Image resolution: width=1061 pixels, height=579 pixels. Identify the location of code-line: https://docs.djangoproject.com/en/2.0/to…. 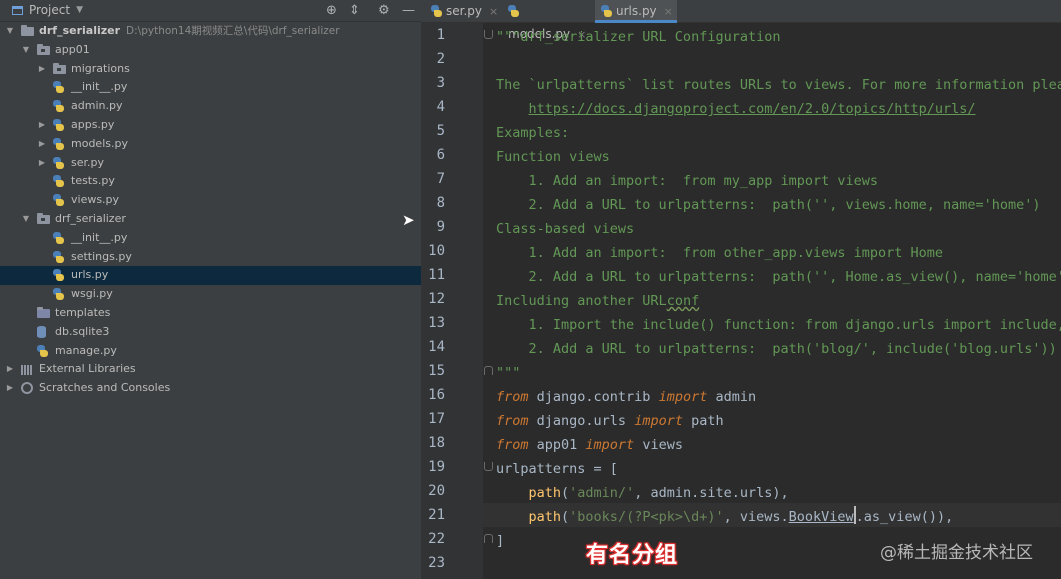
(736, 109).